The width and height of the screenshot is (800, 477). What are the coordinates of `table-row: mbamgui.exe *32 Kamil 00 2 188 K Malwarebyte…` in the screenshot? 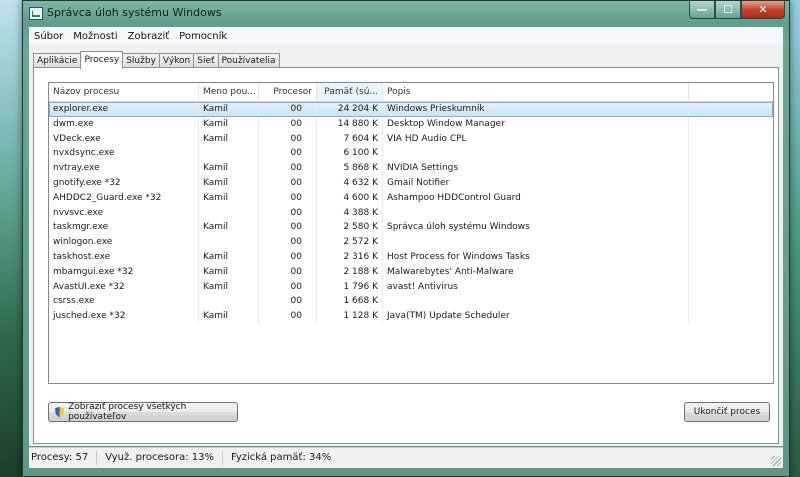 It's located at (411, 272).